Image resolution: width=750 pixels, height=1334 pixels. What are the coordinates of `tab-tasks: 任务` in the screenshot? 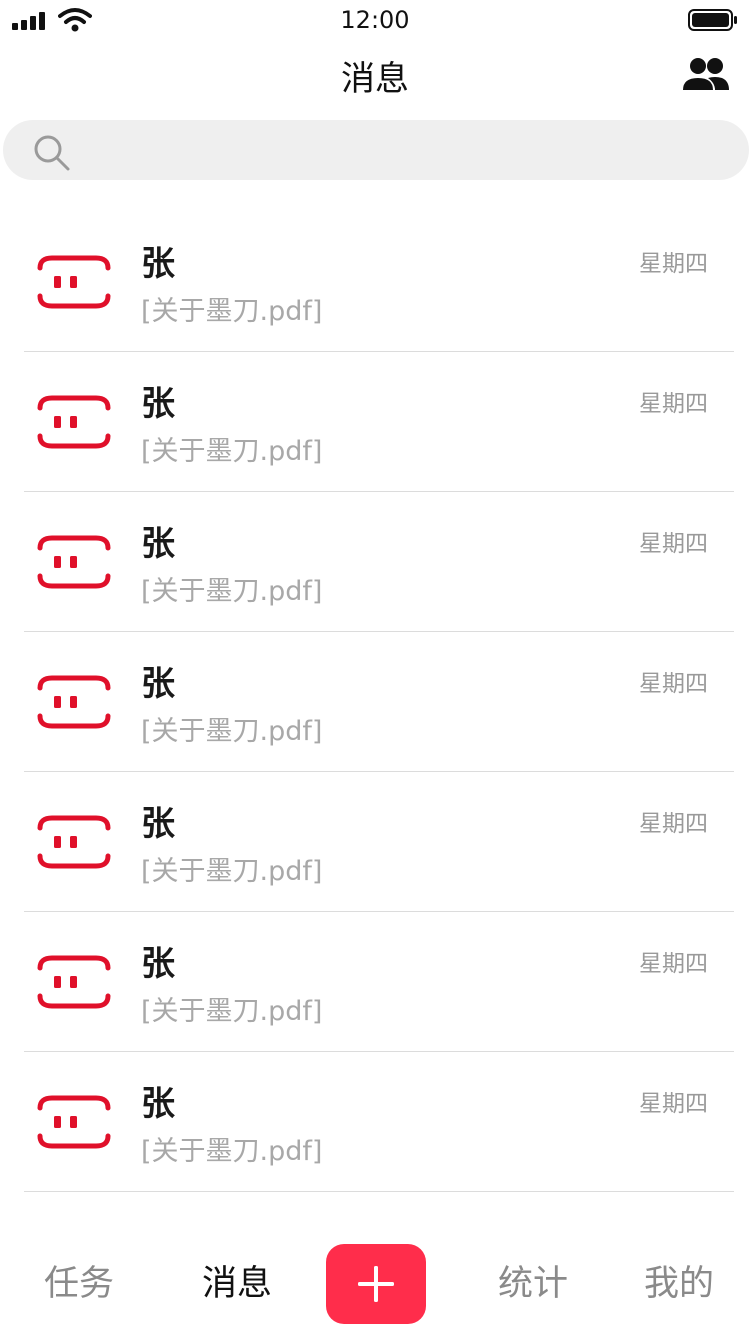 It's located at (79, 1284).